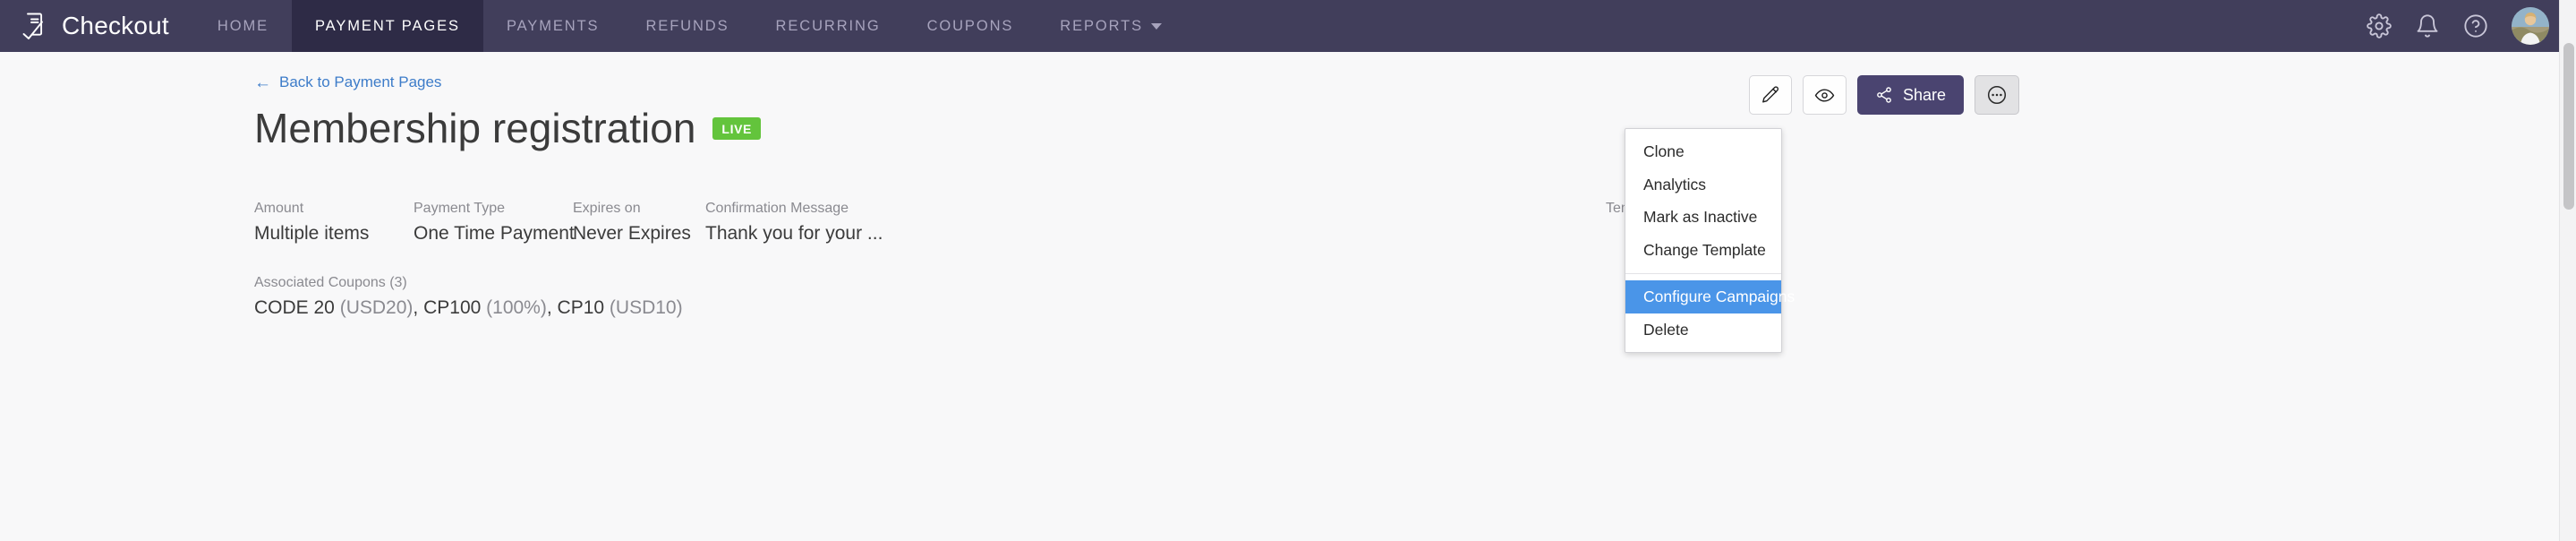 The height and width of the screenshot is (541, 2576). I want to click on ellipsis-circle-icon, so click(1997, 95).